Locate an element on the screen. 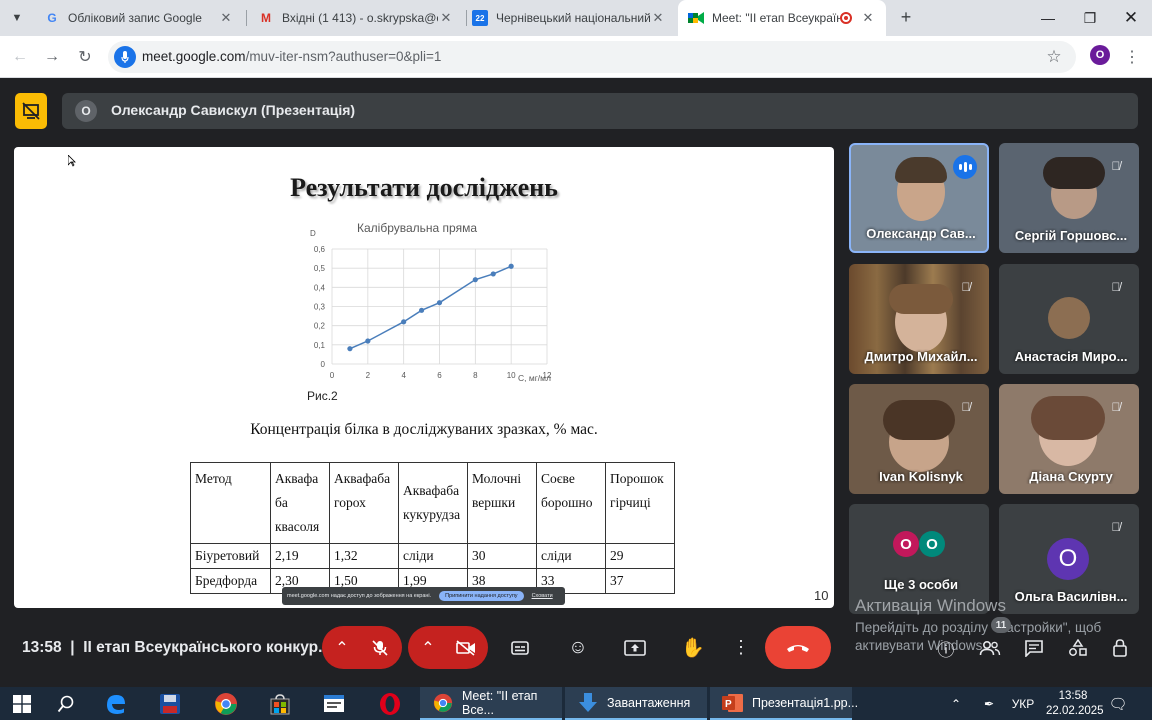 This screenshot has height=720, width=1152. meeting-info-icon: ⓘ is located at coordinates (946, 648).